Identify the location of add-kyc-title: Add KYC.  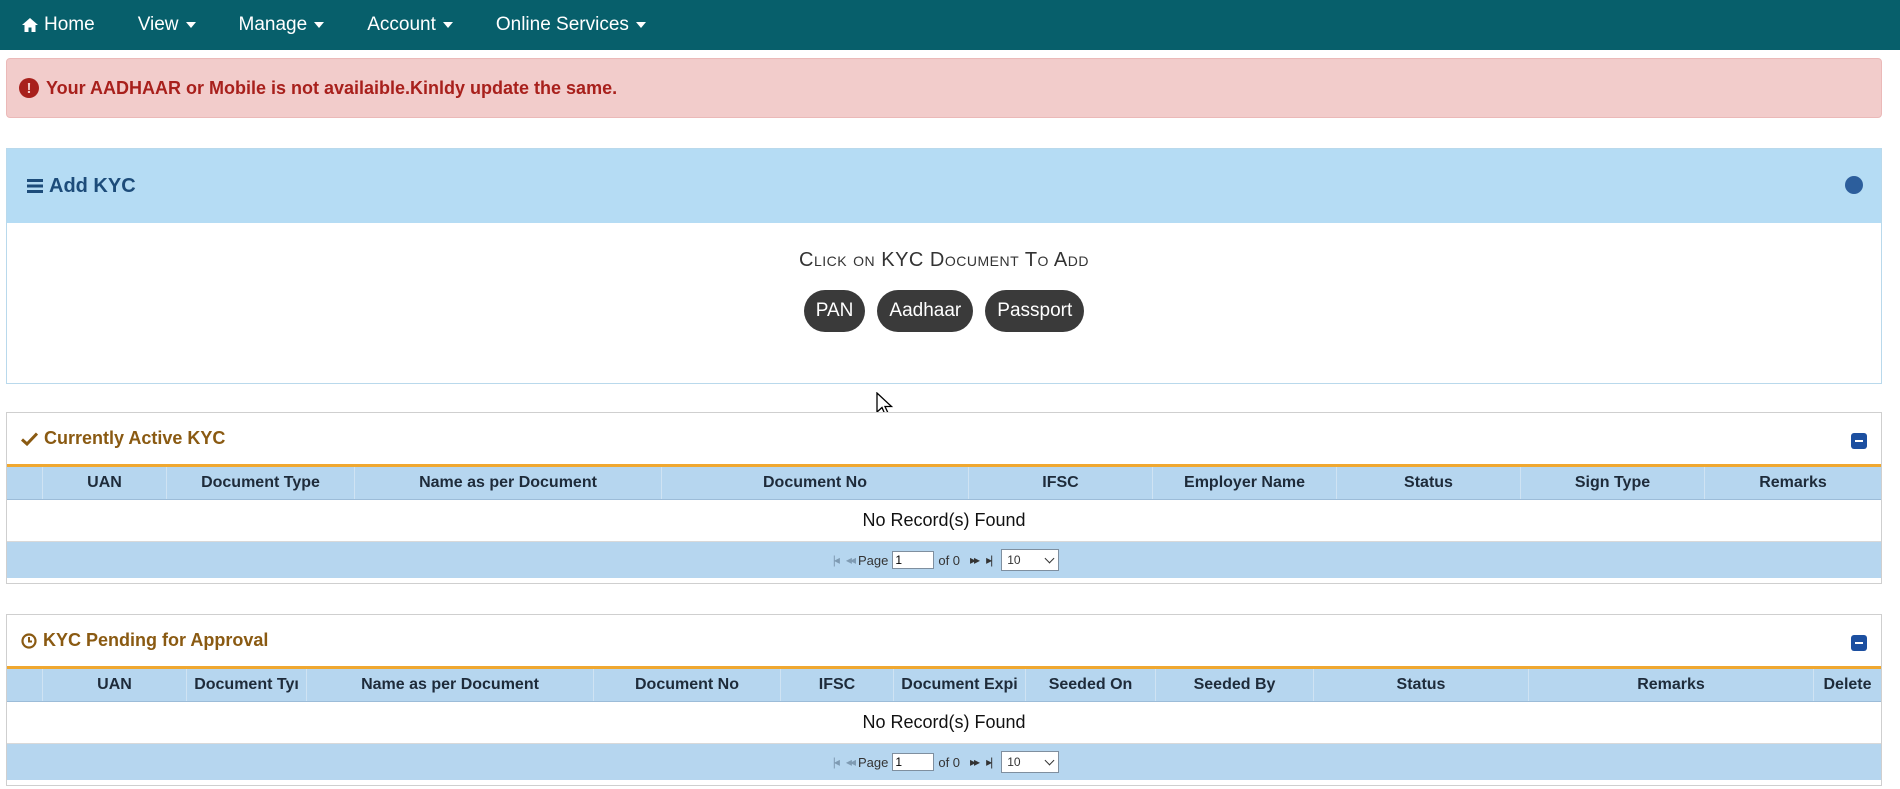
(92, 185).